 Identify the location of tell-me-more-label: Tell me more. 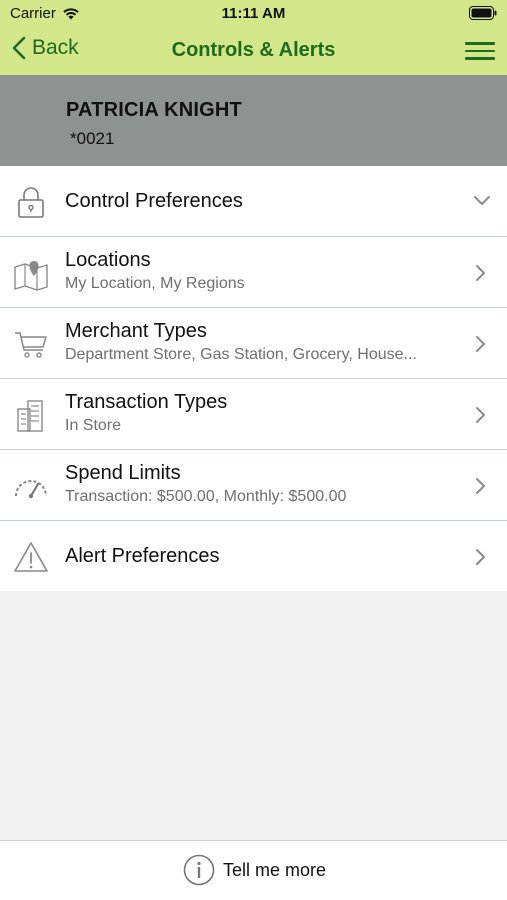
(275, 869).